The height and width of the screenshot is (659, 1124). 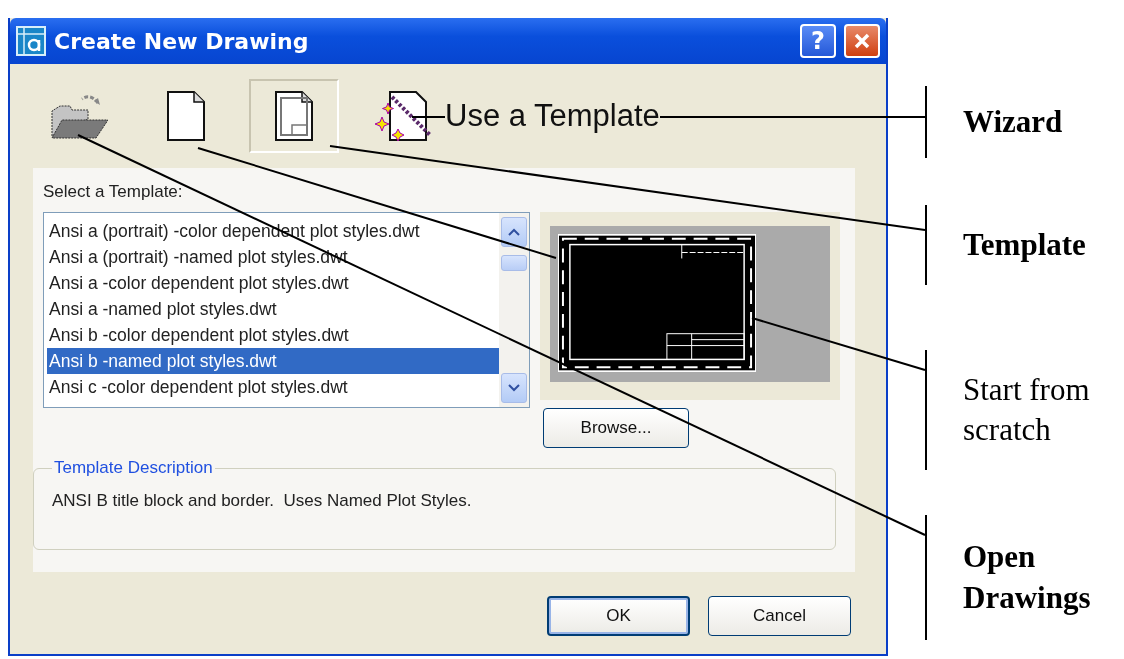 I want to click on scroll-down-button, so click(x=514, y=388).